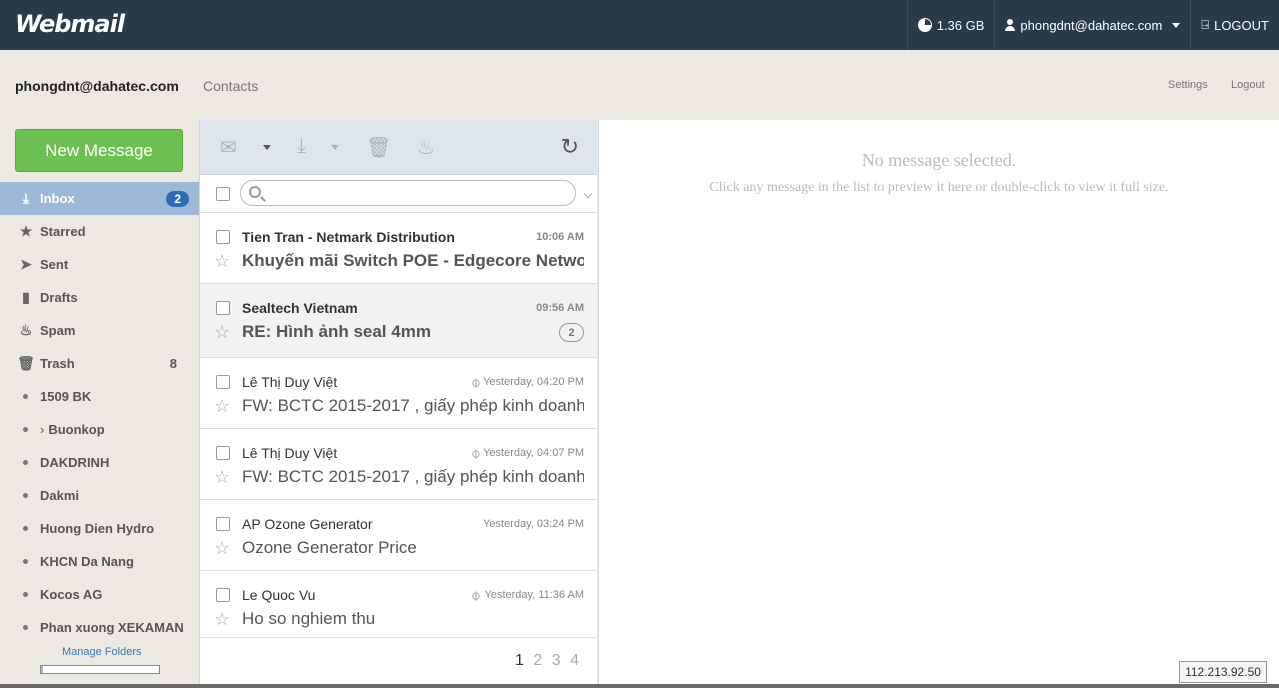 The image size is (1279, 688). What do you see at coordinates (42, 669) in the screenshot?
I see `quota-bar-fill` at bounding box center [42, 669].